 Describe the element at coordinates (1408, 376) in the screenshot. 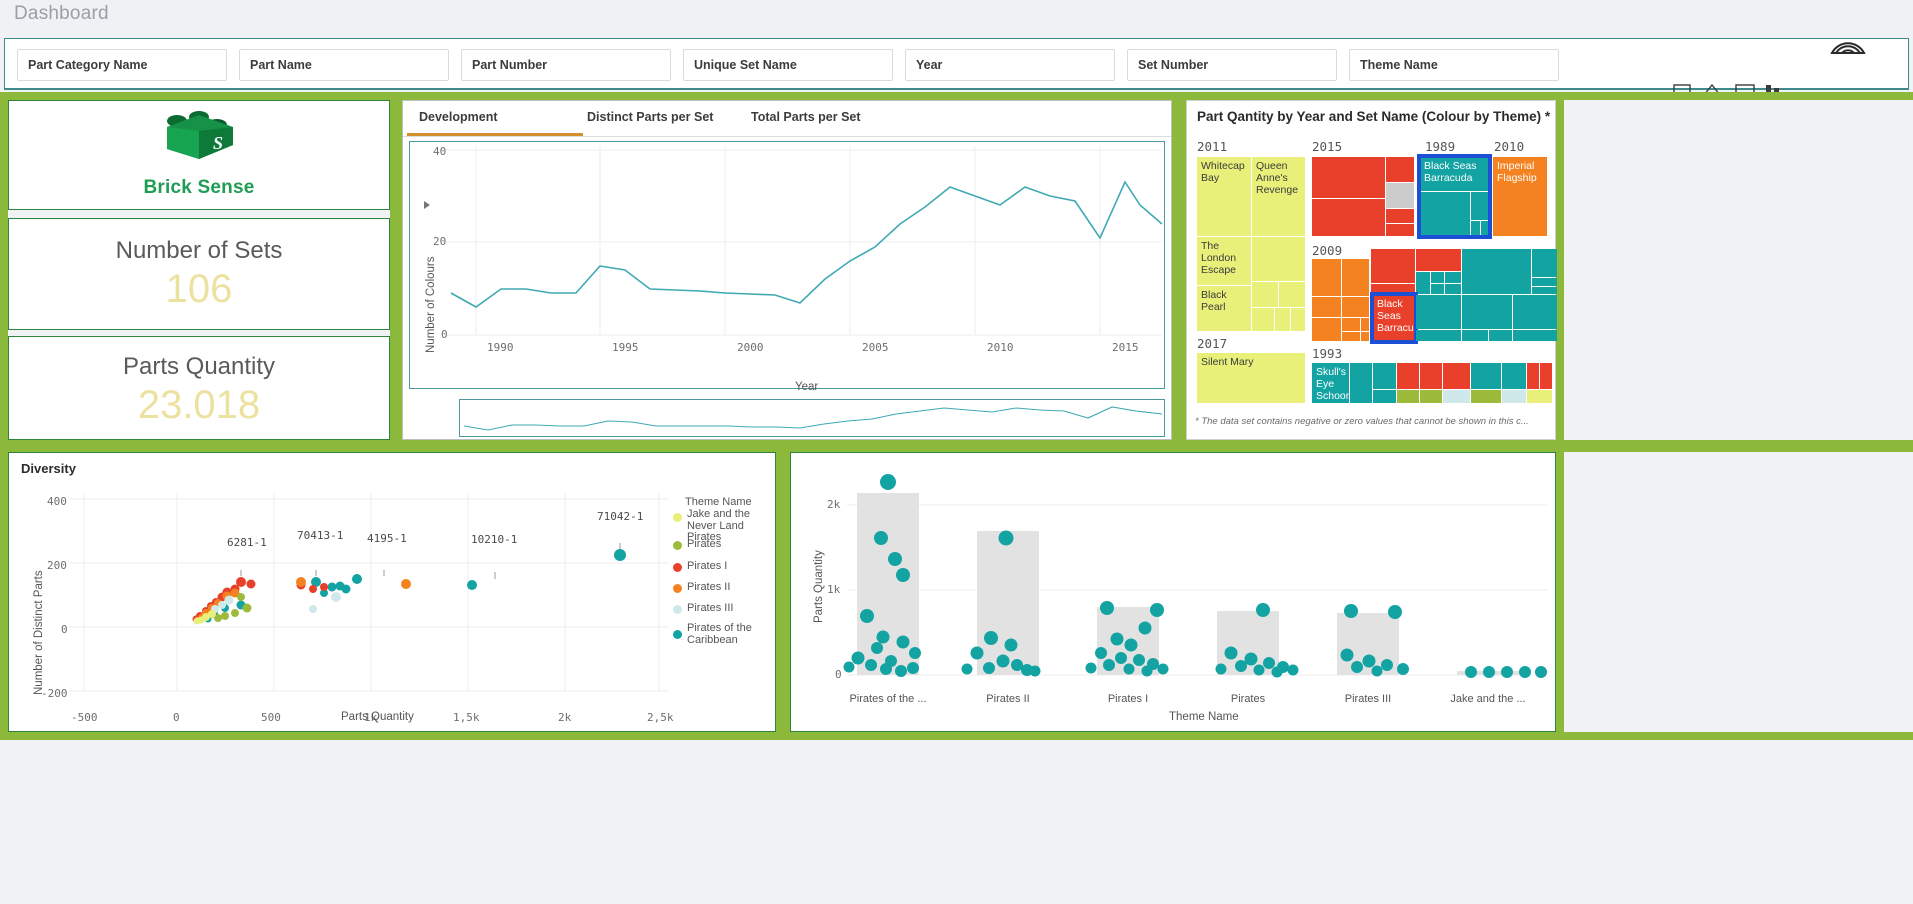

I see `treemap-tile-b-c` at that location.